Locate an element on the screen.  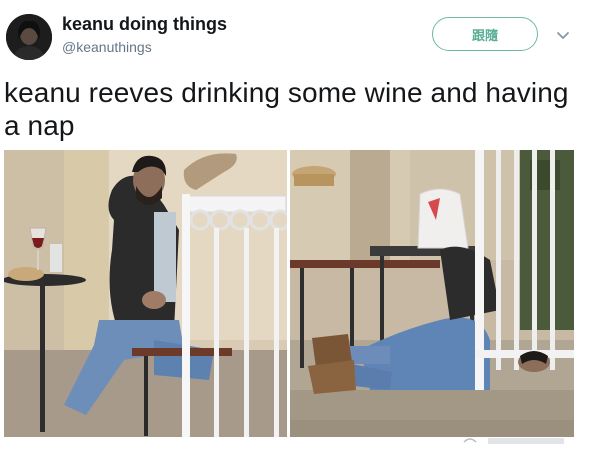
follow-button-label: 跟隨 is located at coordinates (484, 35).